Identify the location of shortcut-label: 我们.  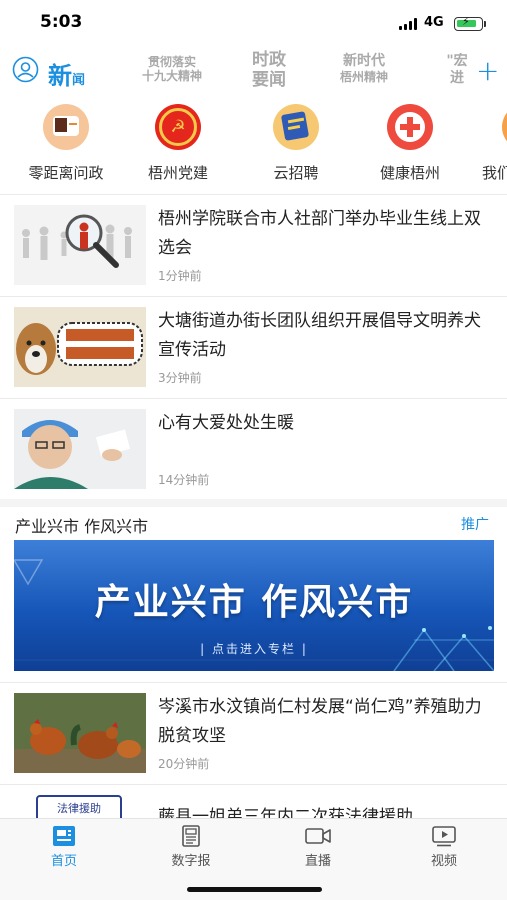
(494, 173).